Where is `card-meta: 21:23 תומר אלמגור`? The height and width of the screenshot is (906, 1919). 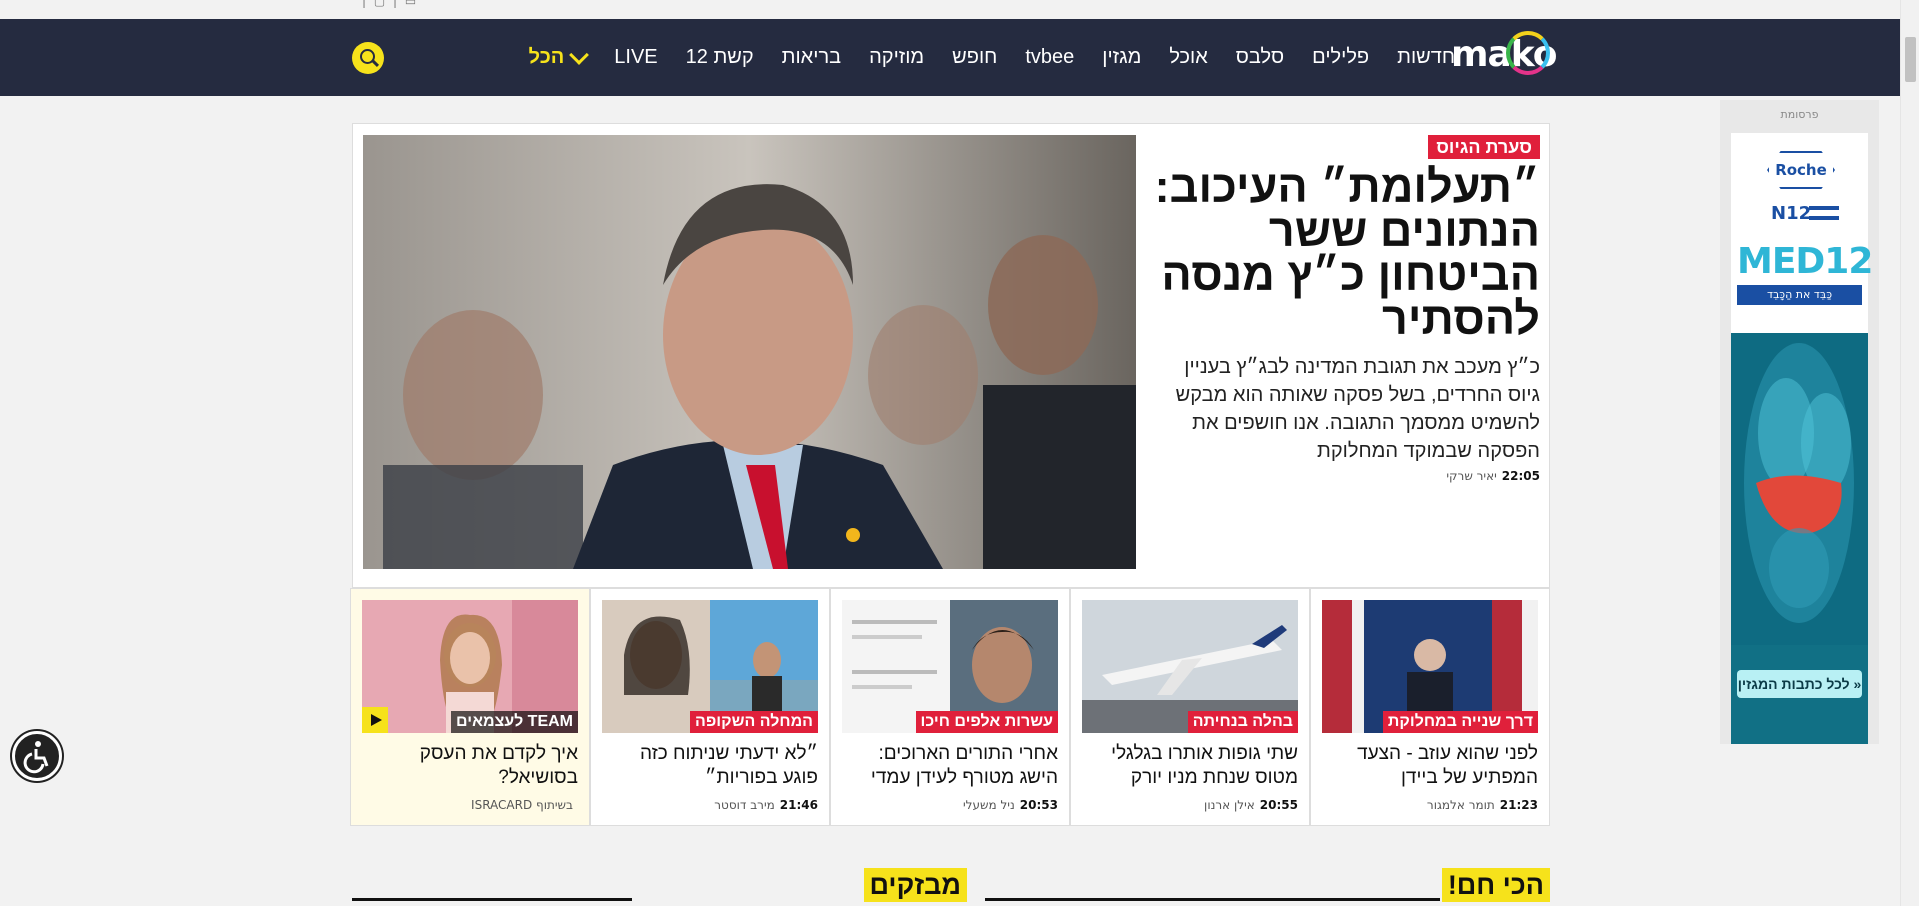
card-meta: 21:23 תומר אלמגור is located at coordinates (1482, 805).